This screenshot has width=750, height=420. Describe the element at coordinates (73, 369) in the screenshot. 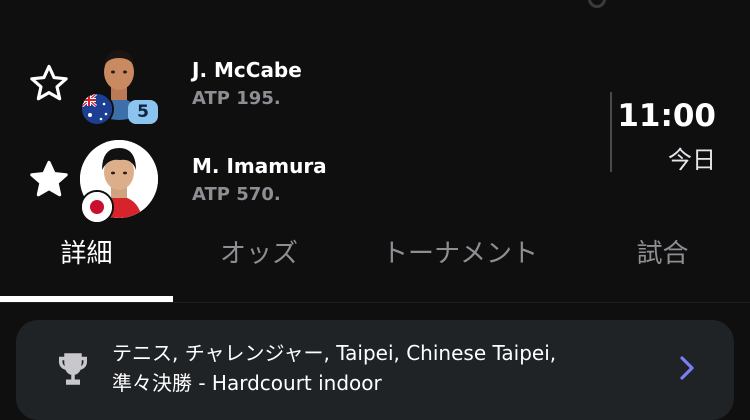

I see `trophy-icon` at that location.